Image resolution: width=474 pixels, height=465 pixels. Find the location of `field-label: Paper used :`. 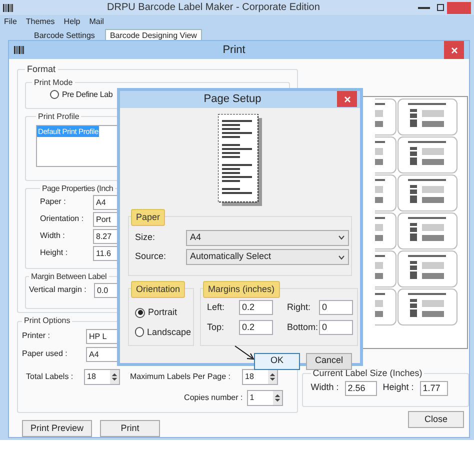

field-label: Paper used : is located at coordinates (45, 354).